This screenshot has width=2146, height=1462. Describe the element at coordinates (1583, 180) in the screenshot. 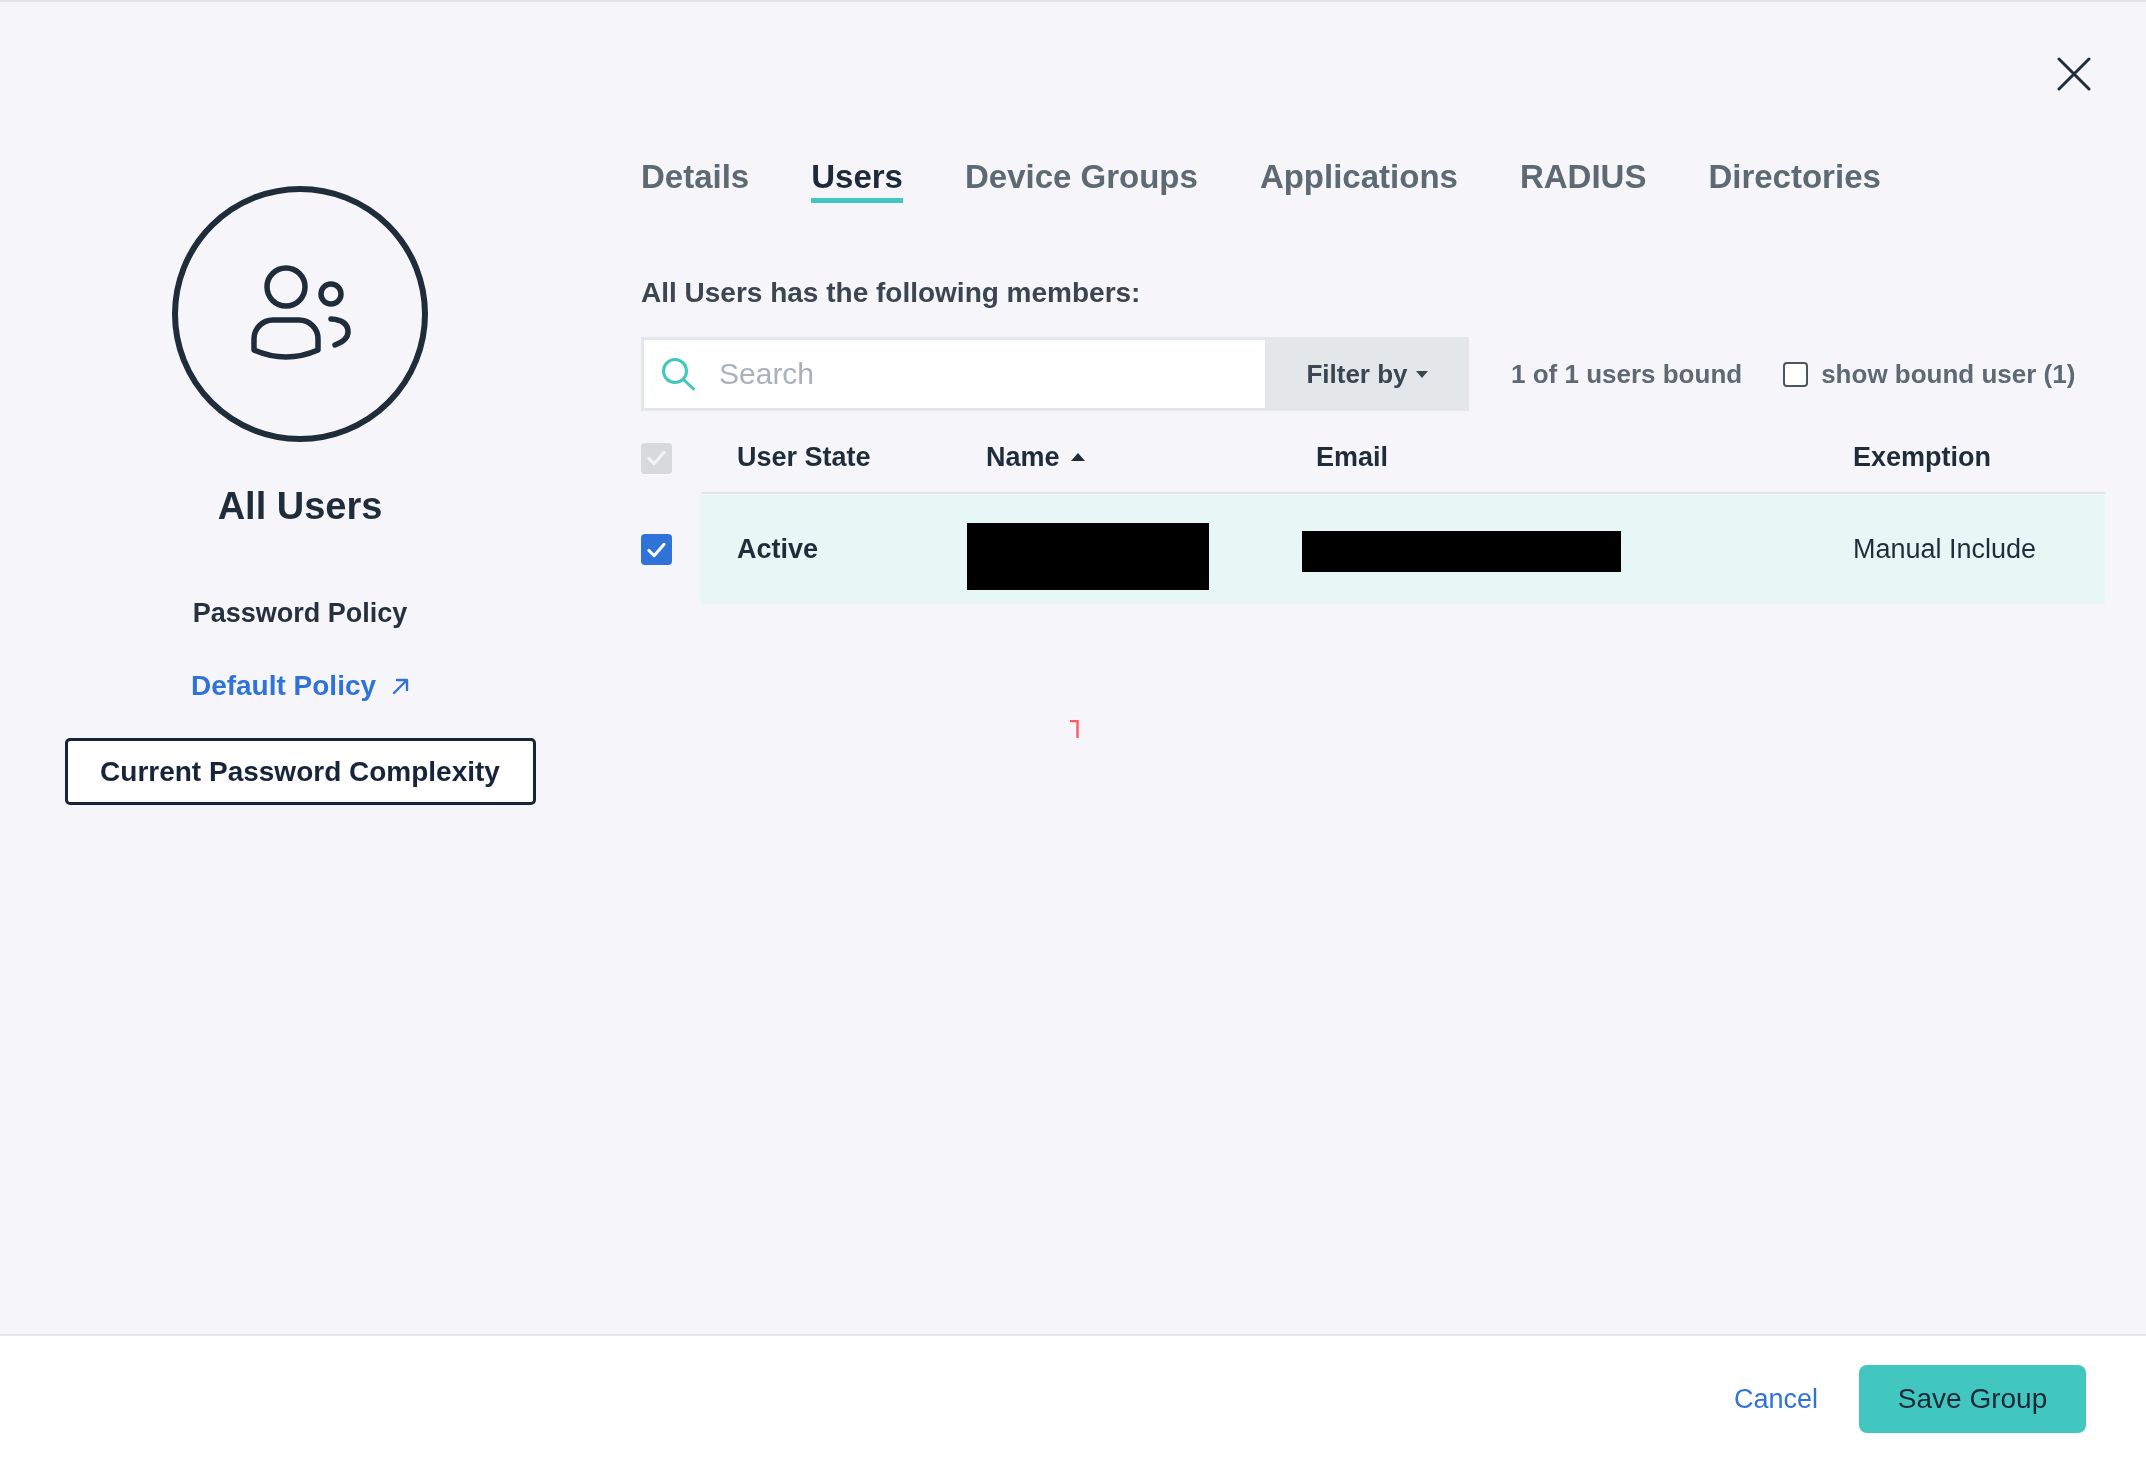

I see `tab: RADIUS` at that location.